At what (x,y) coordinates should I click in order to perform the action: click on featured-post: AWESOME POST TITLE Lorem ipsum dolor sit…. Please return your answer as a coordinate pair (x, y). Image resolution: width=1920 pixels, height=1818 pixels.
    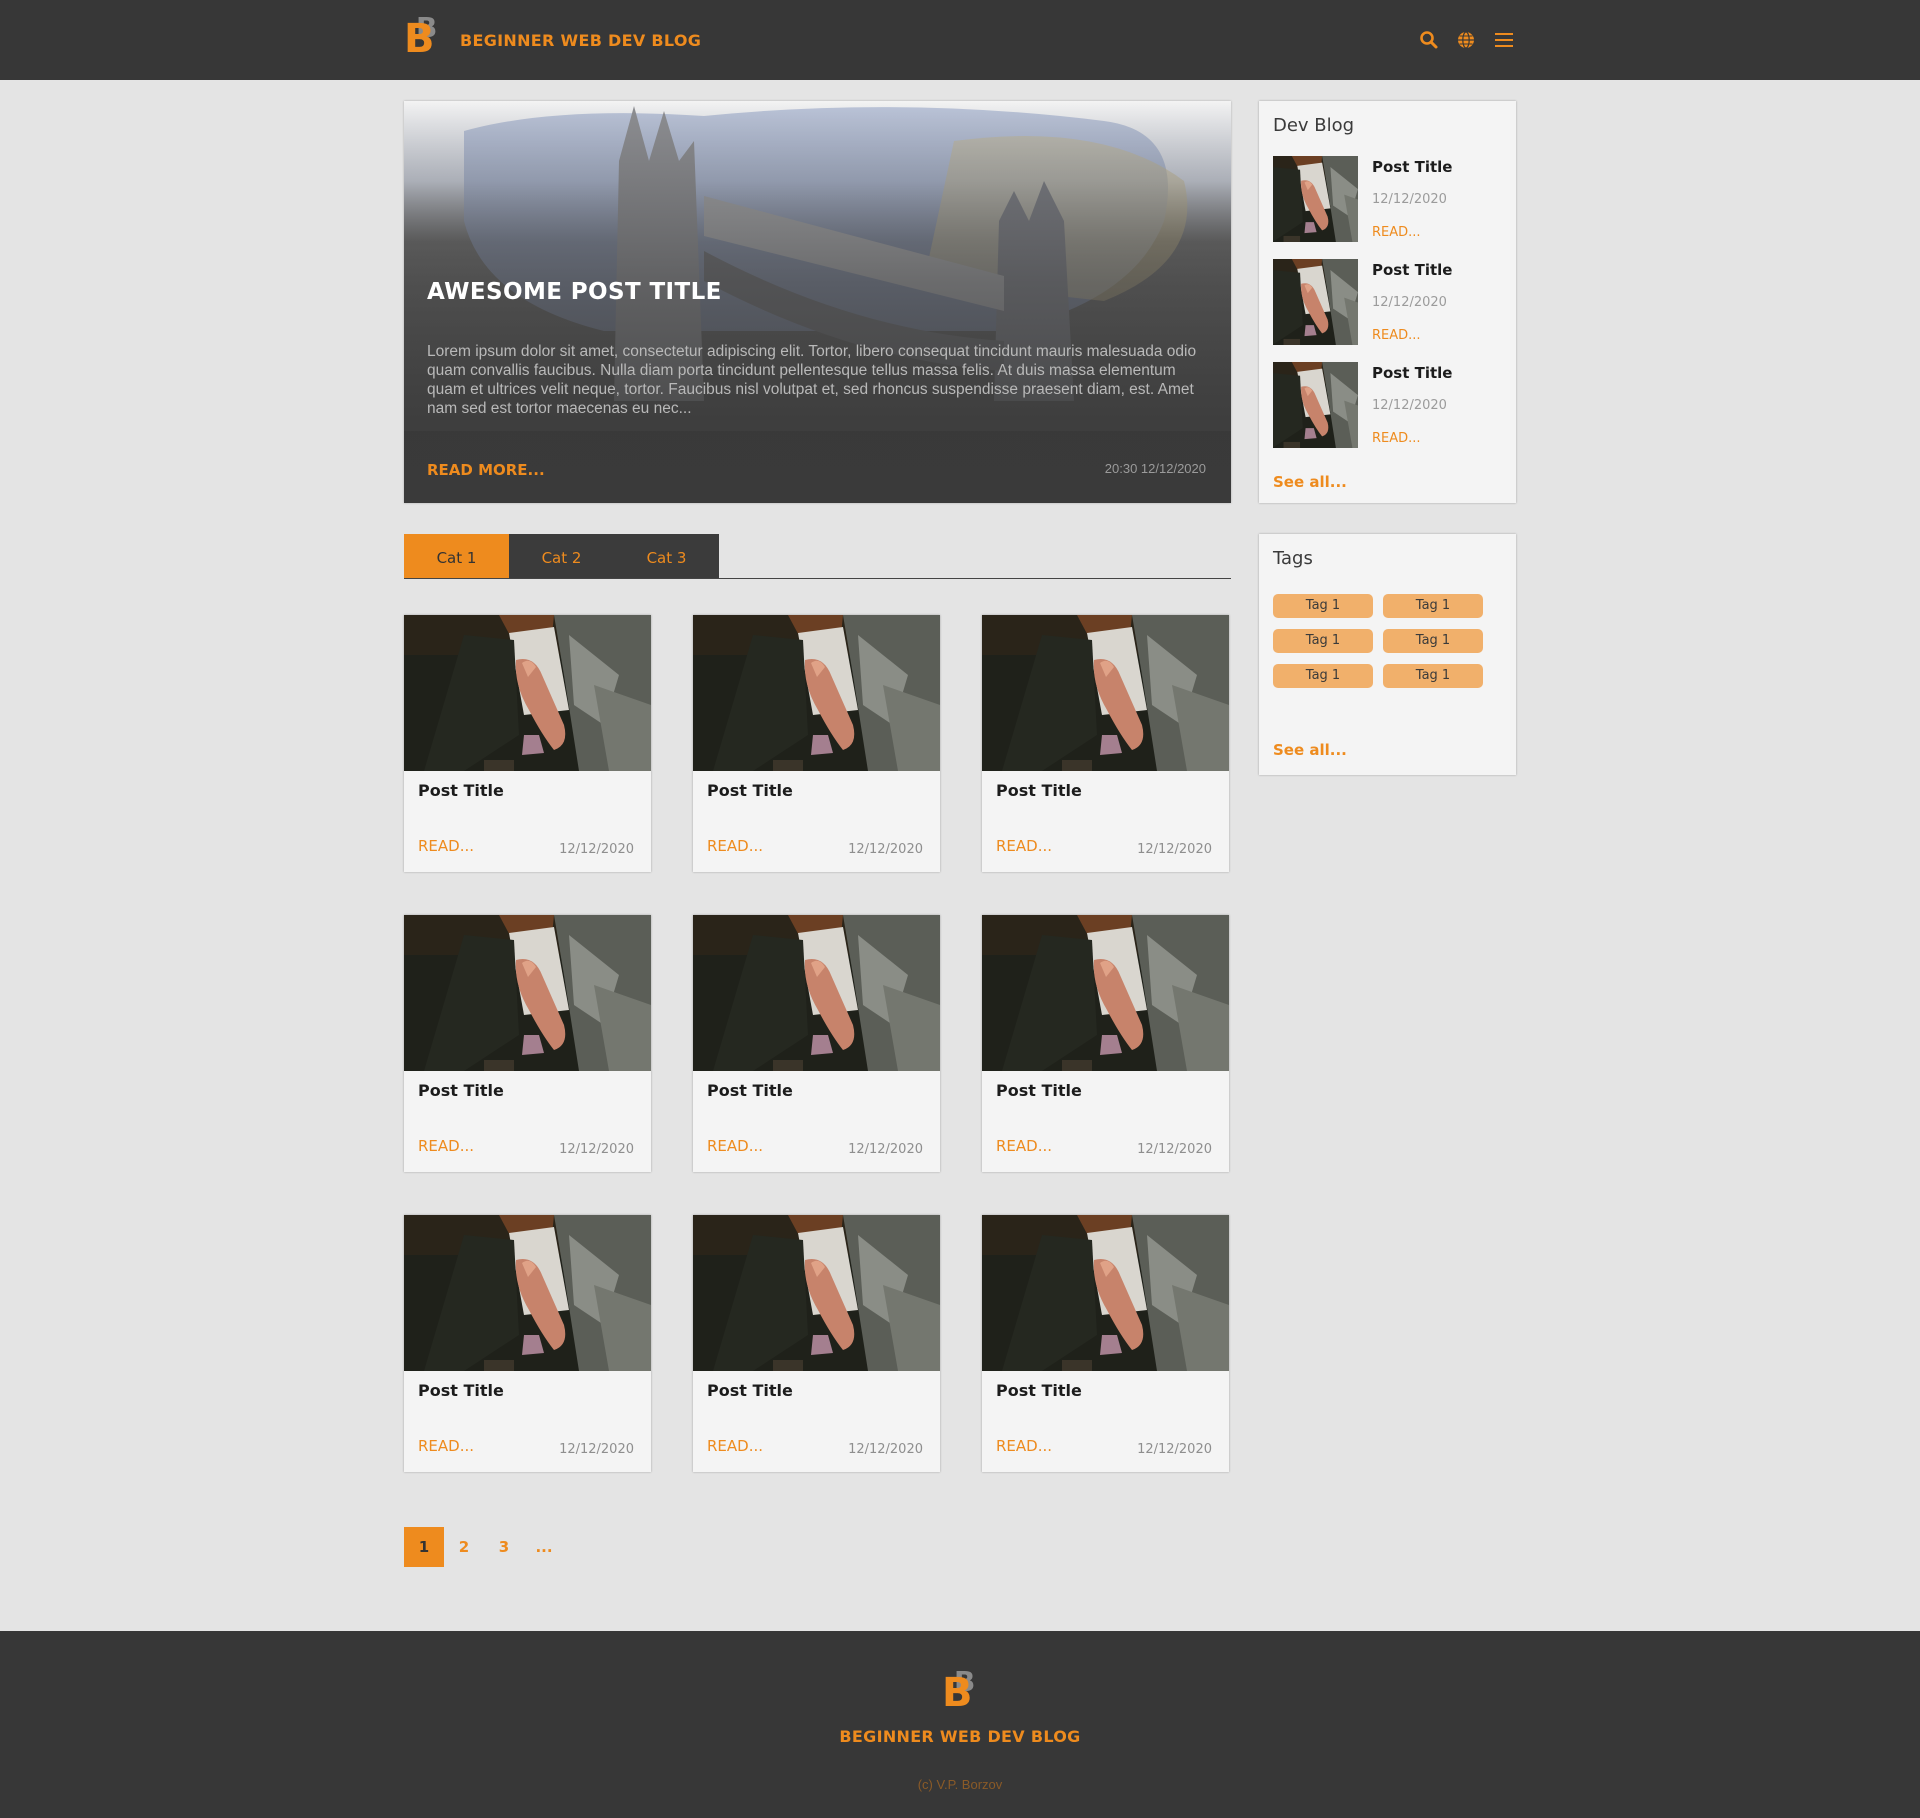
    Looking at the image, I should click on (817, 302).